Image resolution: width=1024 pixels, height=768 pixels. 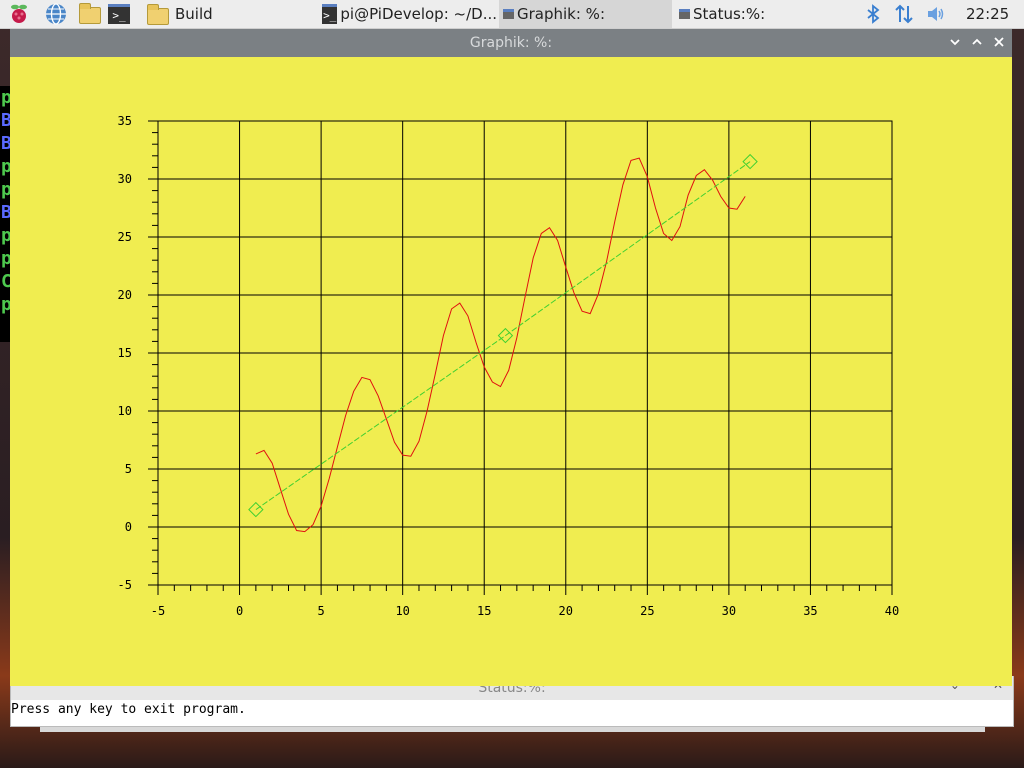 I want to click on taskbar-window-label: Build, so click(x=194, y=14).